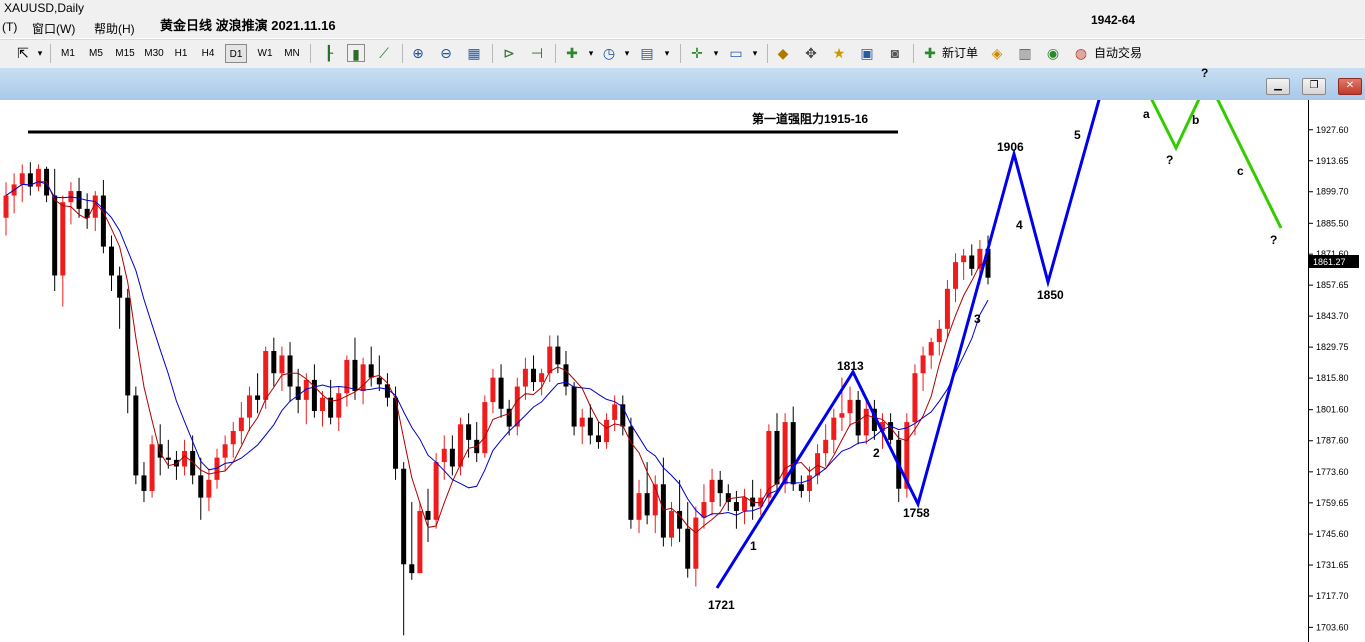 The width and height of the screenshot is (1365, 642). Describe the element at coordinates (154, 53) in the screenshot. I see `timeframe-m30: M30` at that location.